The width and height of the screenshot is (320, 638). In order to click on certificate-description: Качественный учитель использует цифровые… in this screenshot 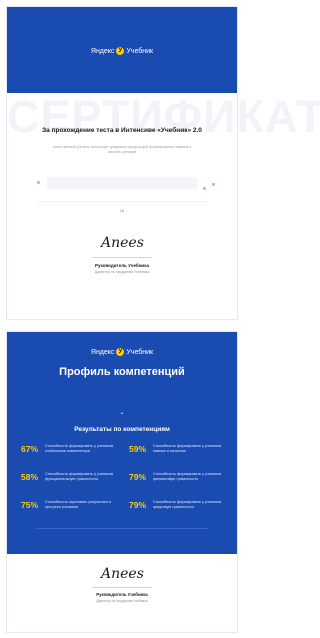, I will do `click(122, 149)`.